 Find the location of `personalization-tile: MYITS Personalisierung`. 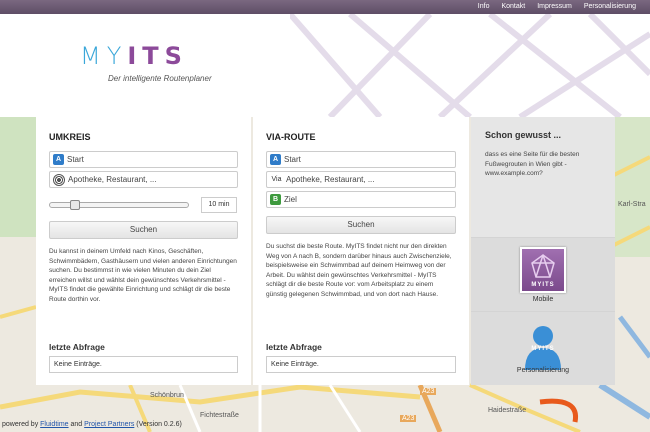

personalization-tile: MYITS Personalisierung is located at coordinates (543, 348).